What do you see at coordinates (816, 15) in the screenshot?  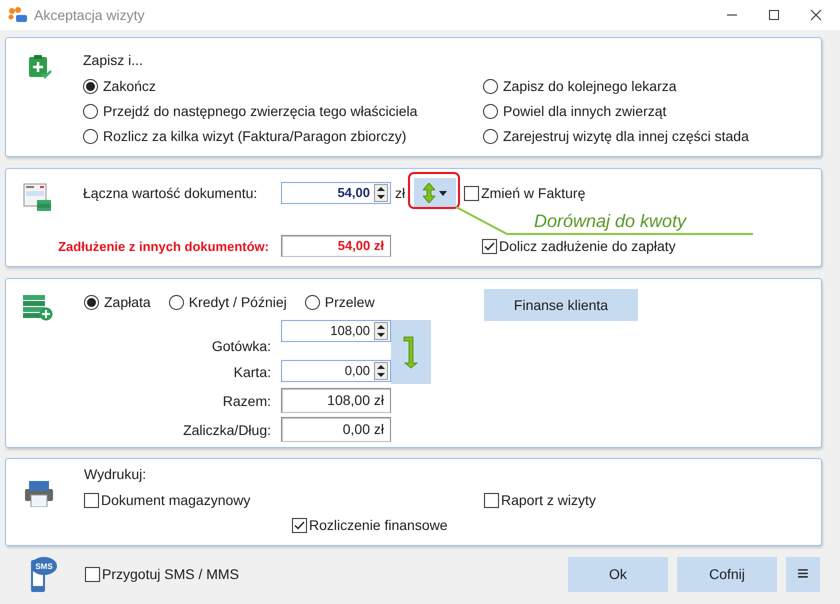 I see `close-icon` at bounding box center [816, 15].